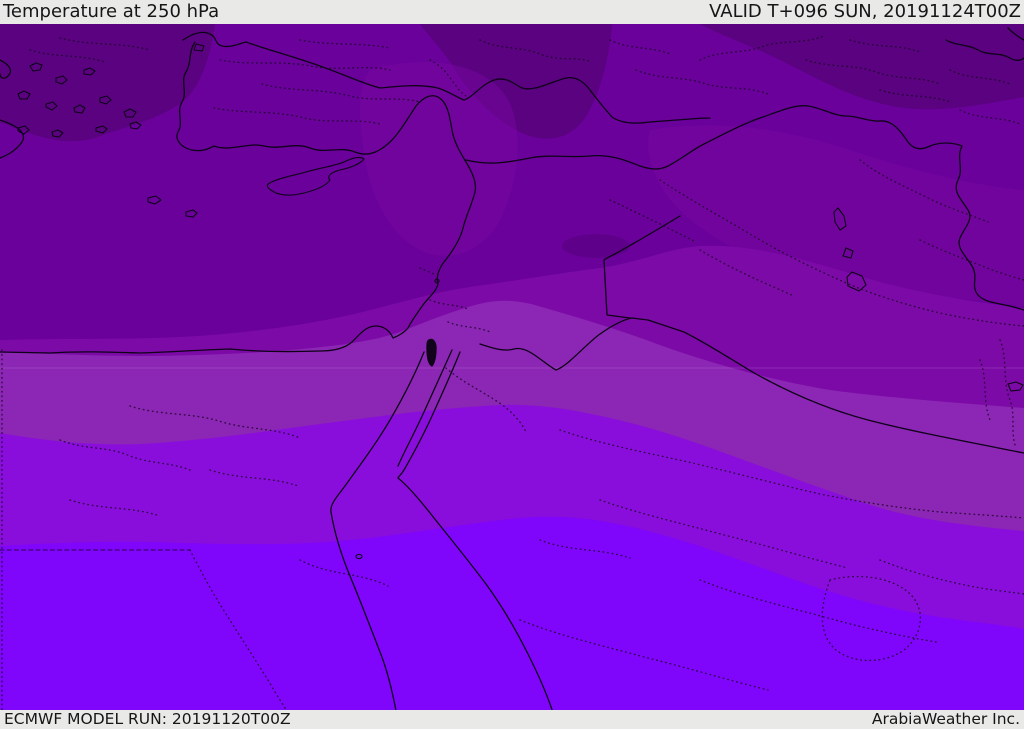 The height and width of the screenshot is (729, 1024). I want to click on brand-label: ArabiaWeather Inc., so click(945, 718).